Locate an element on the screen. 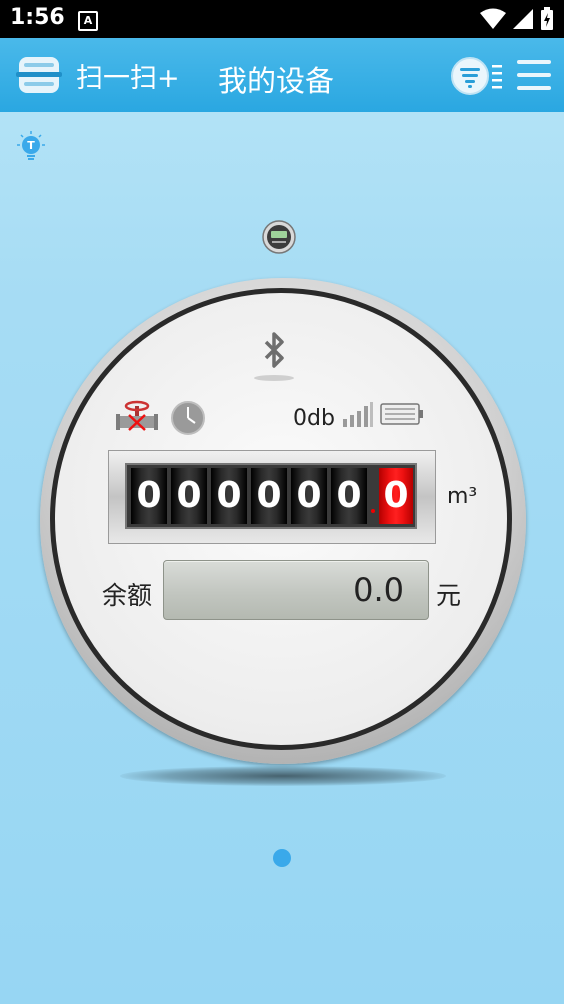 The width and height of the screenshot is (564, 1004). valve-closed-icon is located at coordinates (137, 415).